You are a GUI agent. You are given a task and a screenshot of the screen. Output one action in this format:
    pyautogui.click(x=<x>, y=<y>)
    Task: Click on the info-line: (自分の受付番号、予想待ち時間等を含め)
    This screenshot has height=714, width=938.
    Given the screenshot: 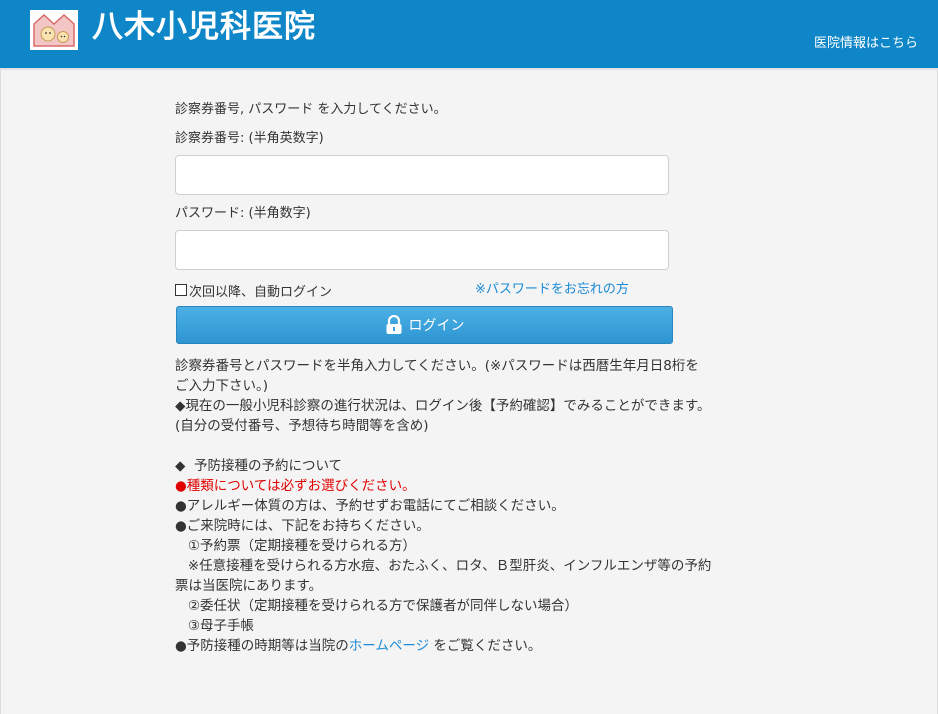 What is the action you would take?
    pyautogui.click(x=302, y=426)
    